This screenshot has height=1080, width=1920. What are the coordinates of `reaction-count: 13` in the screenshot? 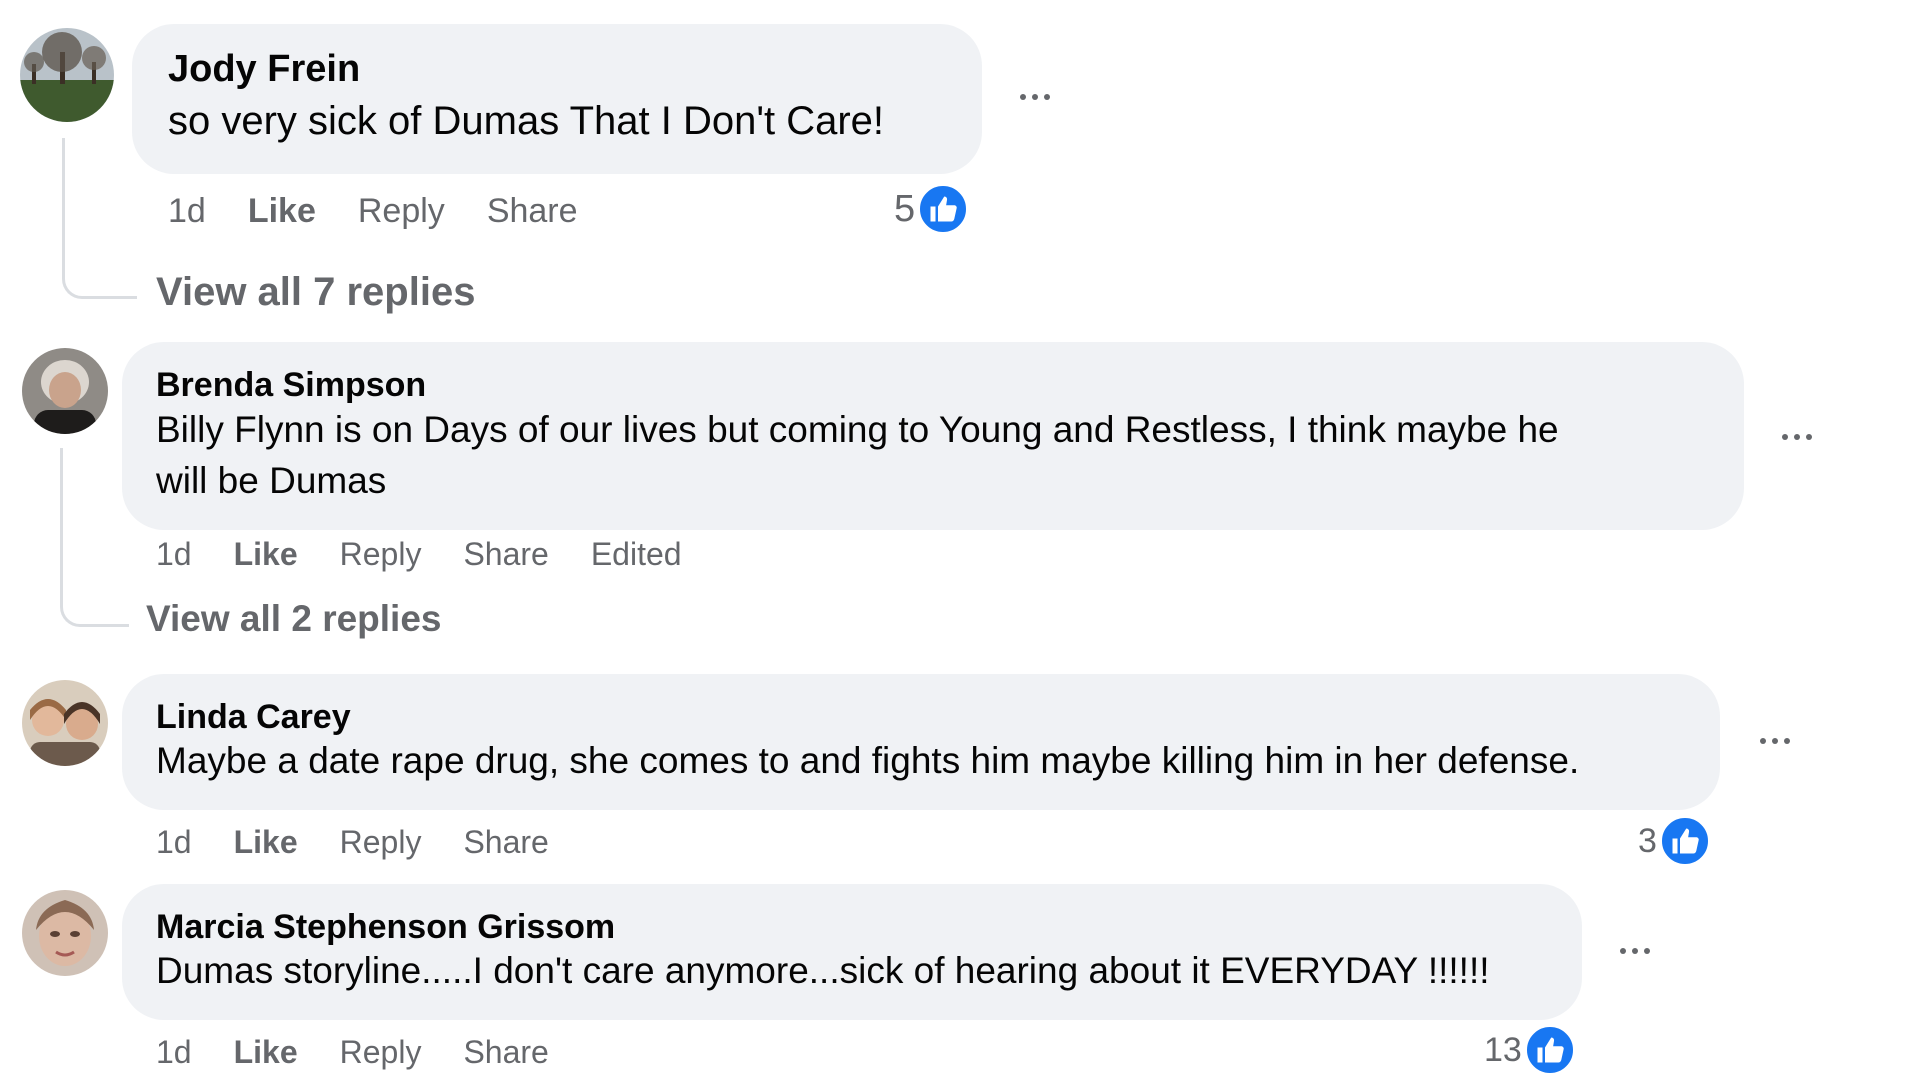 It's located at (1503, 1049).